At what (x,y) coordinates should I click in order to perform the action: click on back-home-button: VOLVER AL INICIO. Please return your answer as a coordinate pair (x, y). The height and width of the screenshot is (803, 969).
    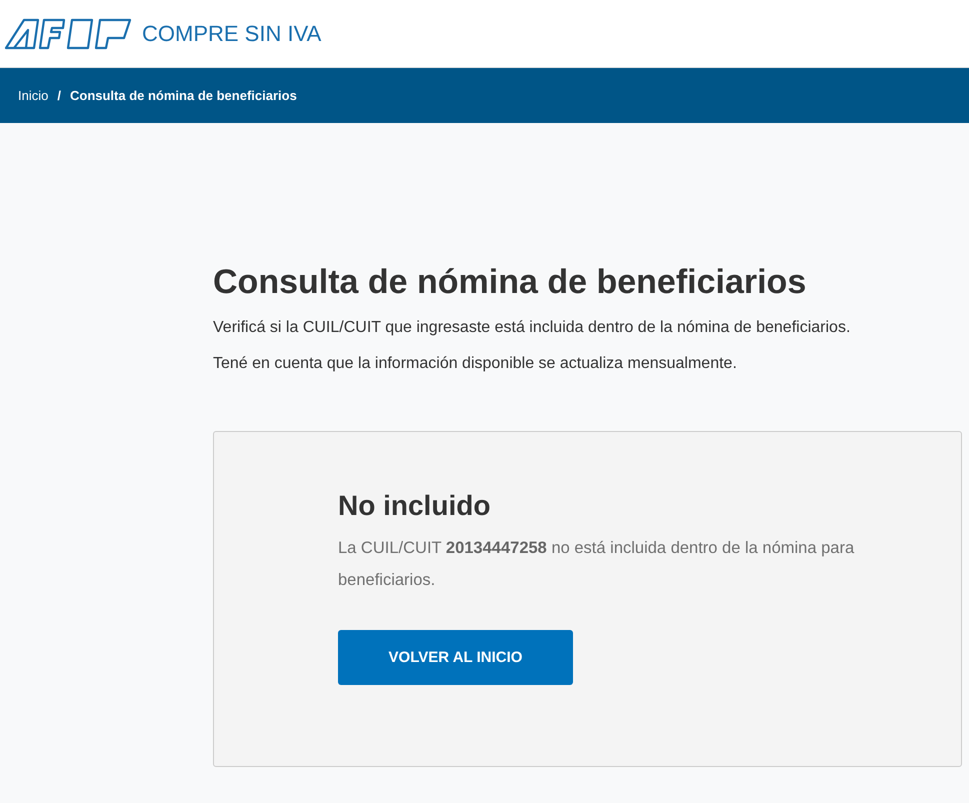
    Looking at the image, I should click on (455, 657).